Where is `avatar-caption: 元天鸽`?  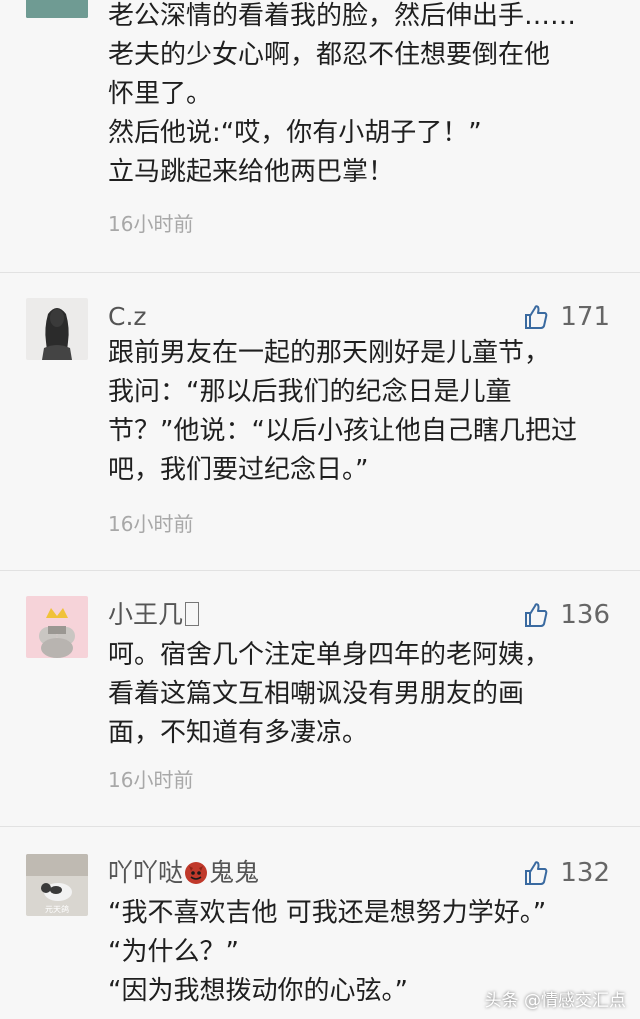 avatar-caption: 元天鸽 is located at coordinates (57, 909).